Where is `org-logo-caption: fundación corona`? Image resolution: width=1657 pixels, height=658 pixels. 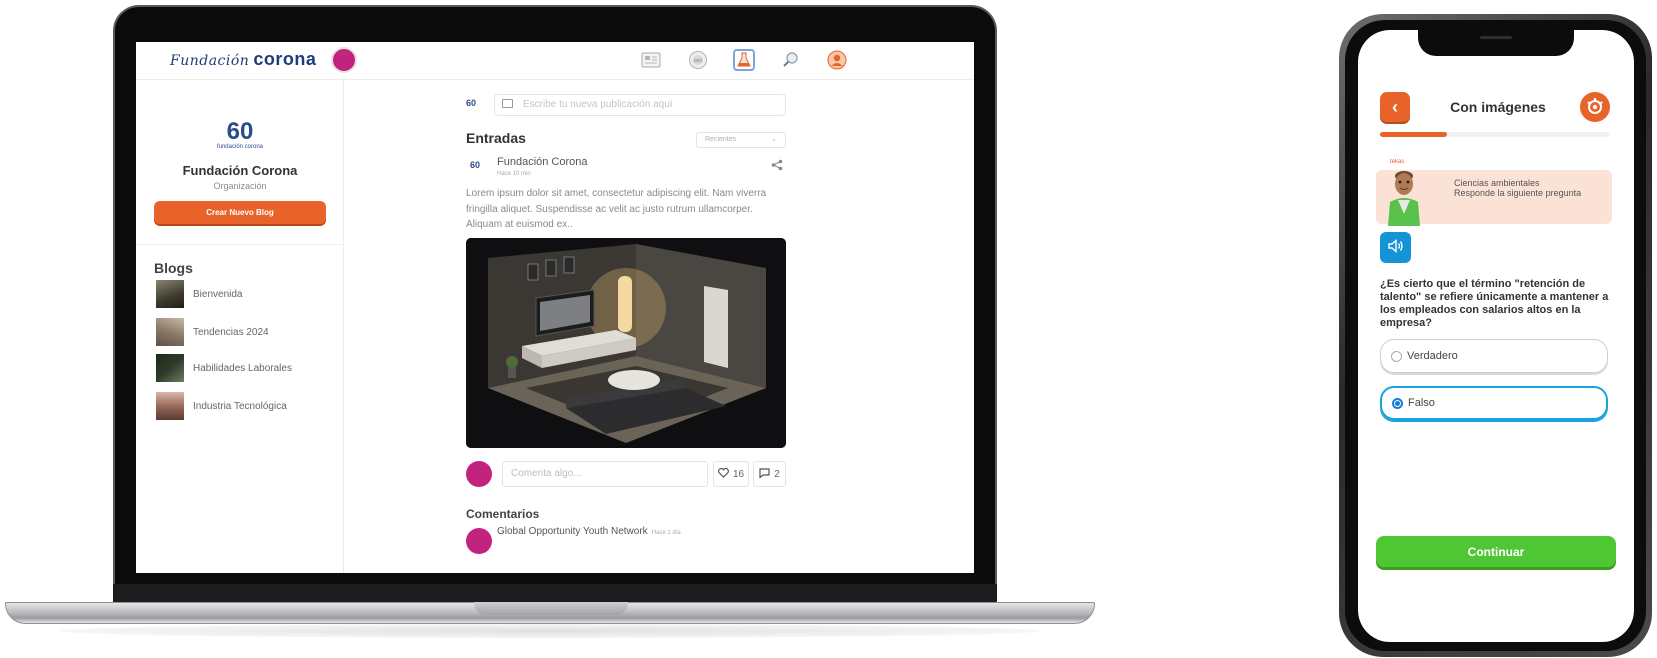
org-logo-caption: fundación corona is located at coordinates (240, 147).